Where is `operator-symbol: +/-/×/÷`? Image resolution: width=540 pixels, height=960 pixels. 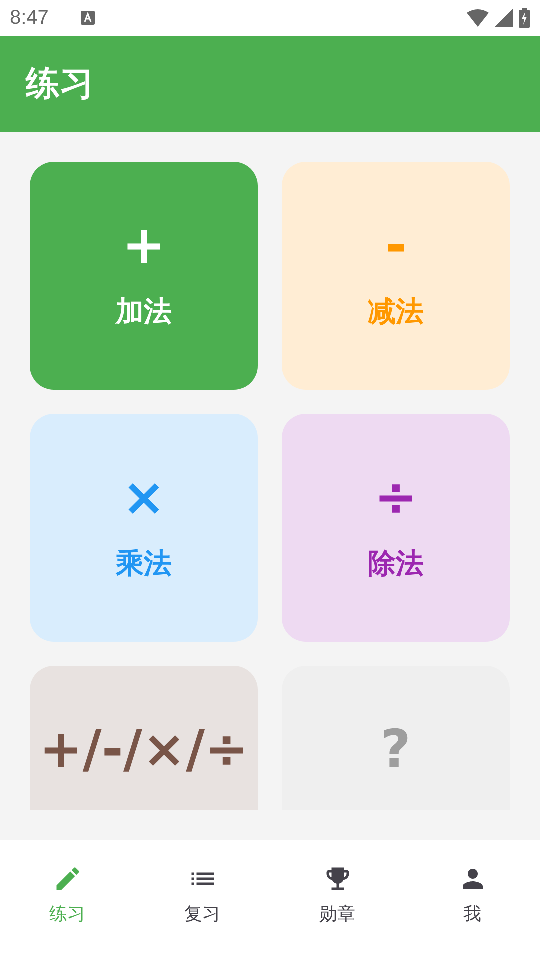 operator-symbol: +/-/×/÷ is located at coordinates (144, 750).